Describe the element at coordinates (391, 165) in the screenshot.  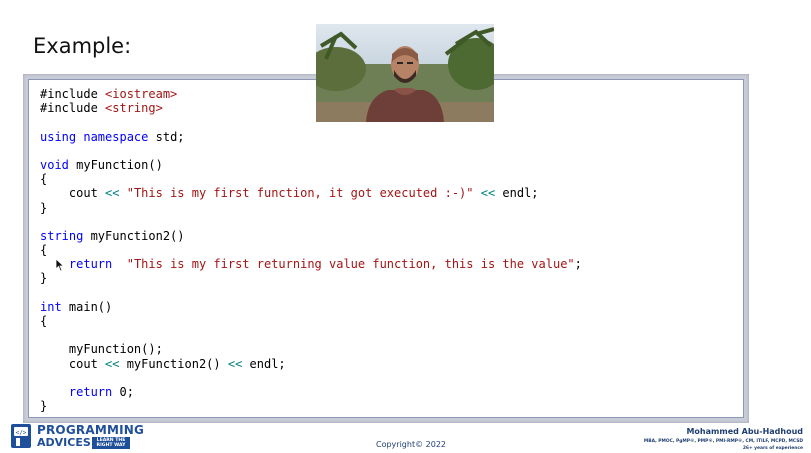
I see `code-line: void myFunction()` at that location.